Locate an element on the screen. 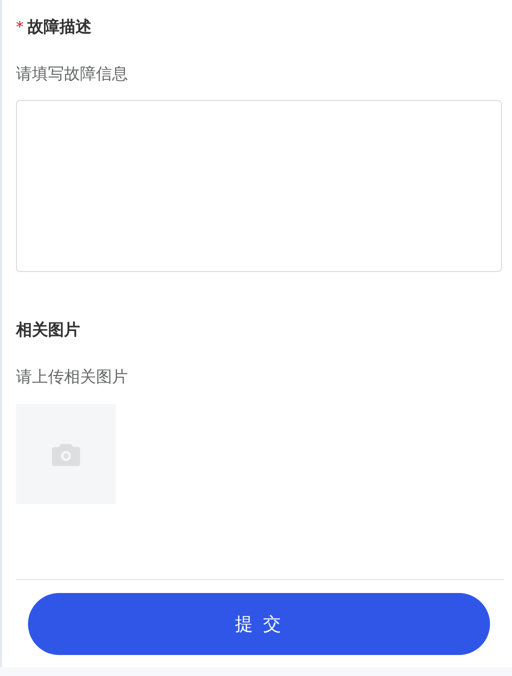 This screenshot has width=512, height=676. section-title: 相关图片 is located at coordinates (48, 330).